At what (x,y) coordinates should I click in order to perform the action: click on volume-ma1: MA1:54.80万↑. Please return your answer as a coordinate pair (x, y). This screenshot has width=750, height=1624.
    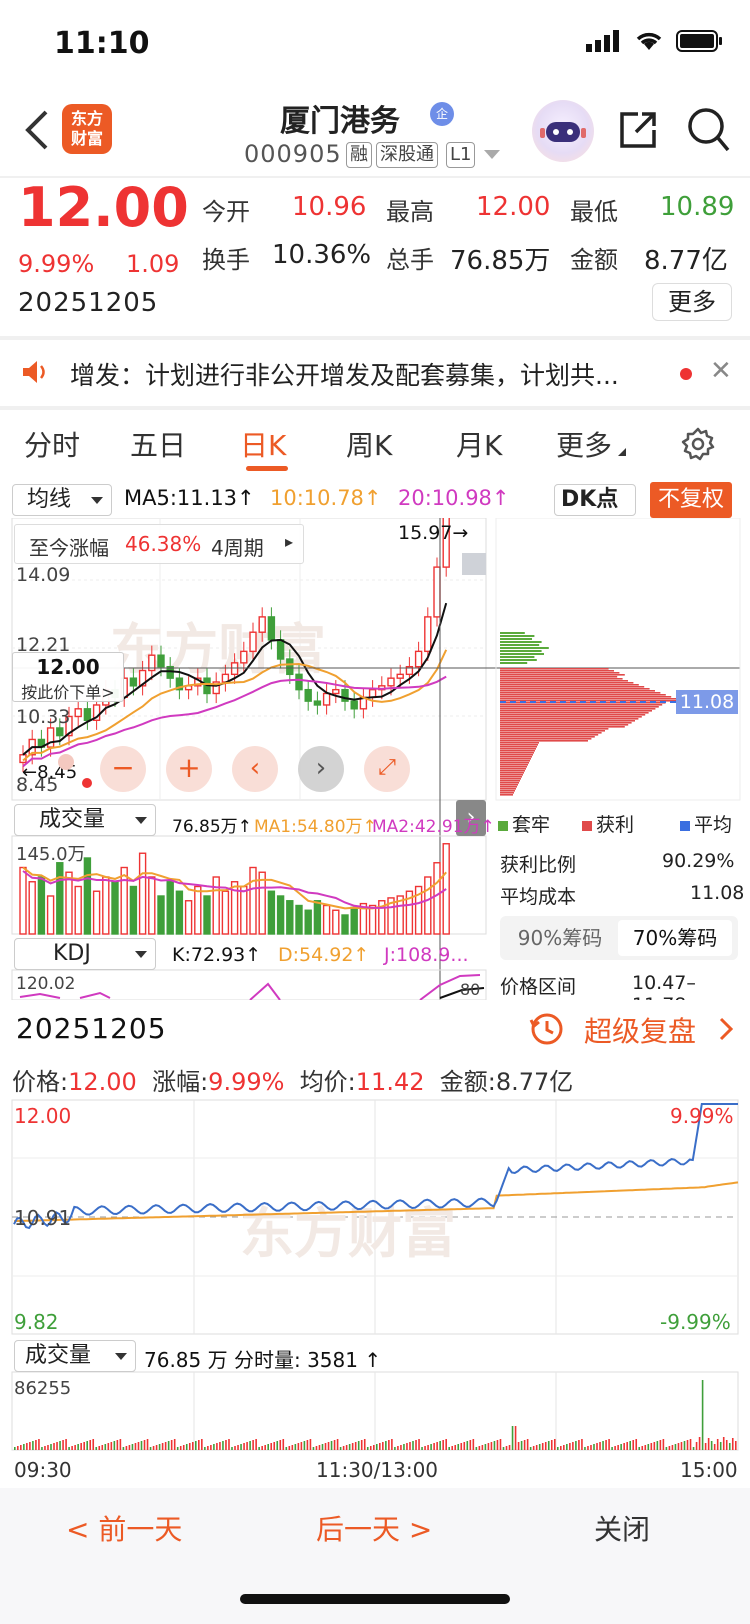
    Looking at the image, I should click on (315, 827).